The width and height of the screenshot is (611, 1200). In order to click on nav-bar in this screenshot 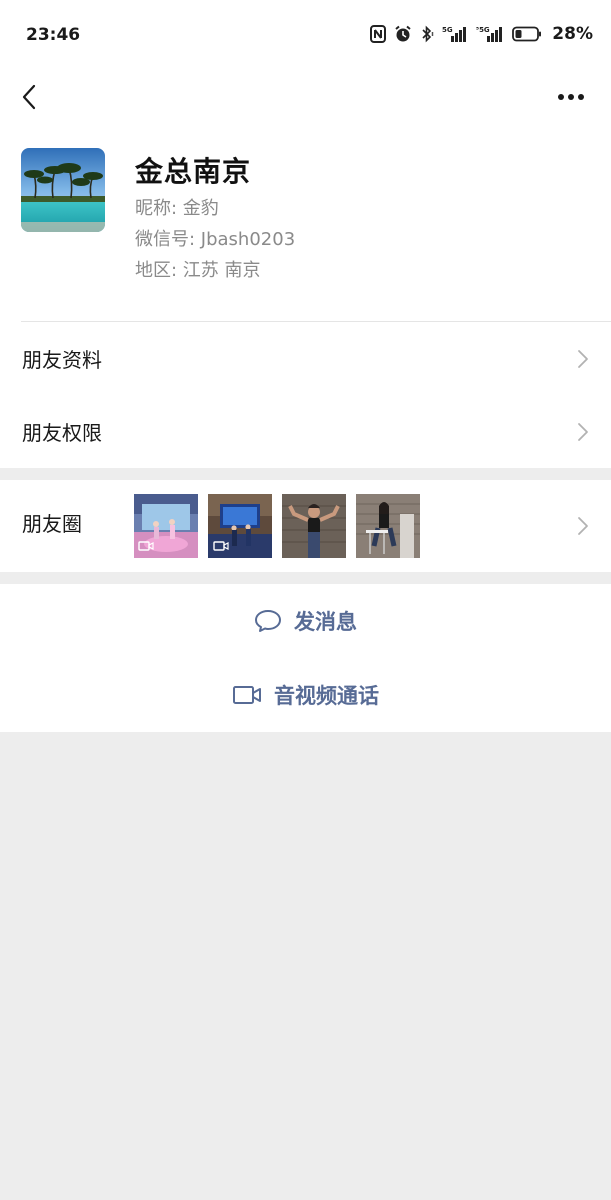, I will do `click(305, 99)`.